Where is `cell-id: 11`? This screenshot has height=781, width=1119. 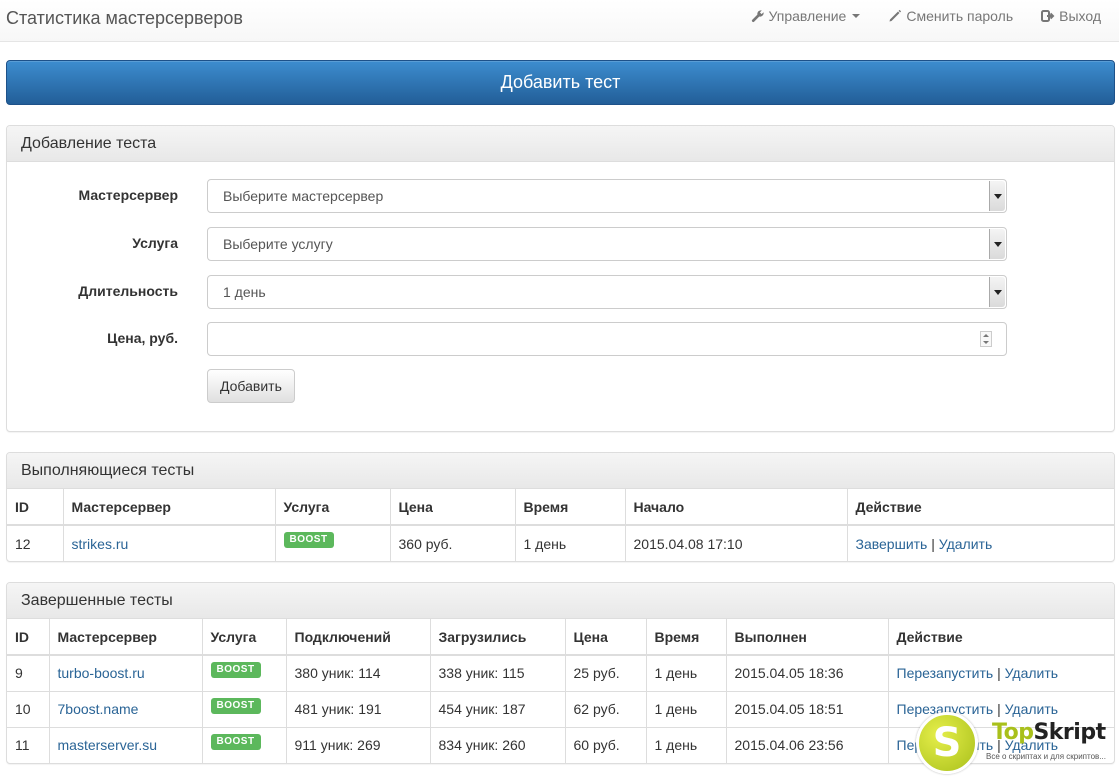
cell-id: 11 is located at coordinates (28, 744).